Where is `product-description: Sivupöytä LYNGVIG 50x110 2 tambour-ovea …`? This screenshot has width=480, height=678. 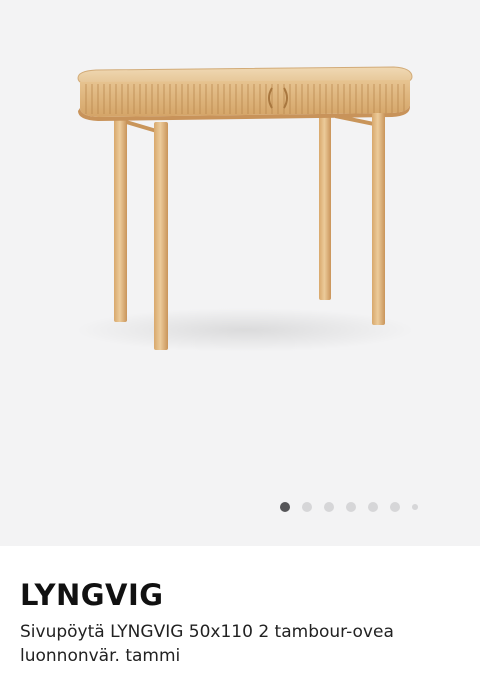
product-description: Sivupöytä LYNGVIG 50x110 2 tambour-ovea … is located at coordinates (207, 644).